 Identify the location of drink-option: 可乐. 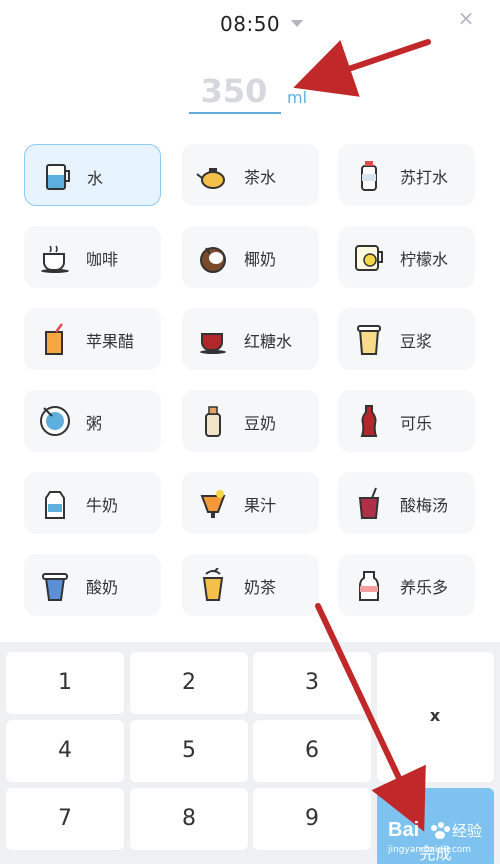
(406, 421).